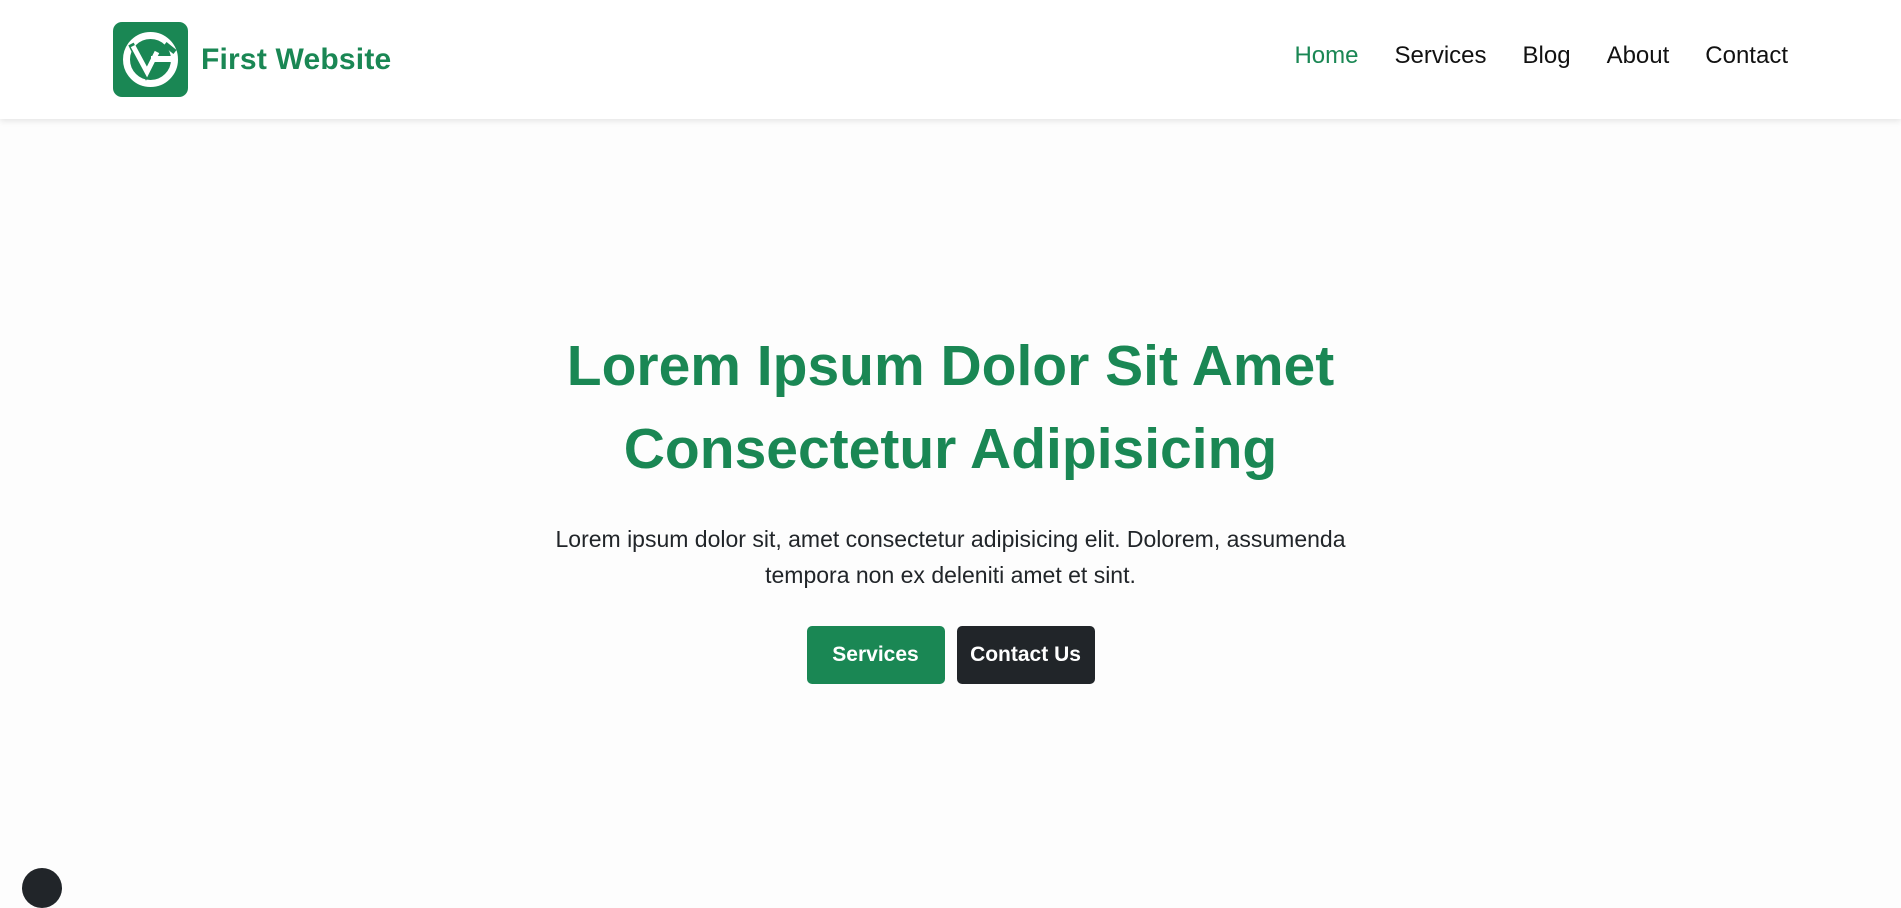 This screenshot has height=908, width=1901. I want to click on brand-link: First Website, so click(252, 59).